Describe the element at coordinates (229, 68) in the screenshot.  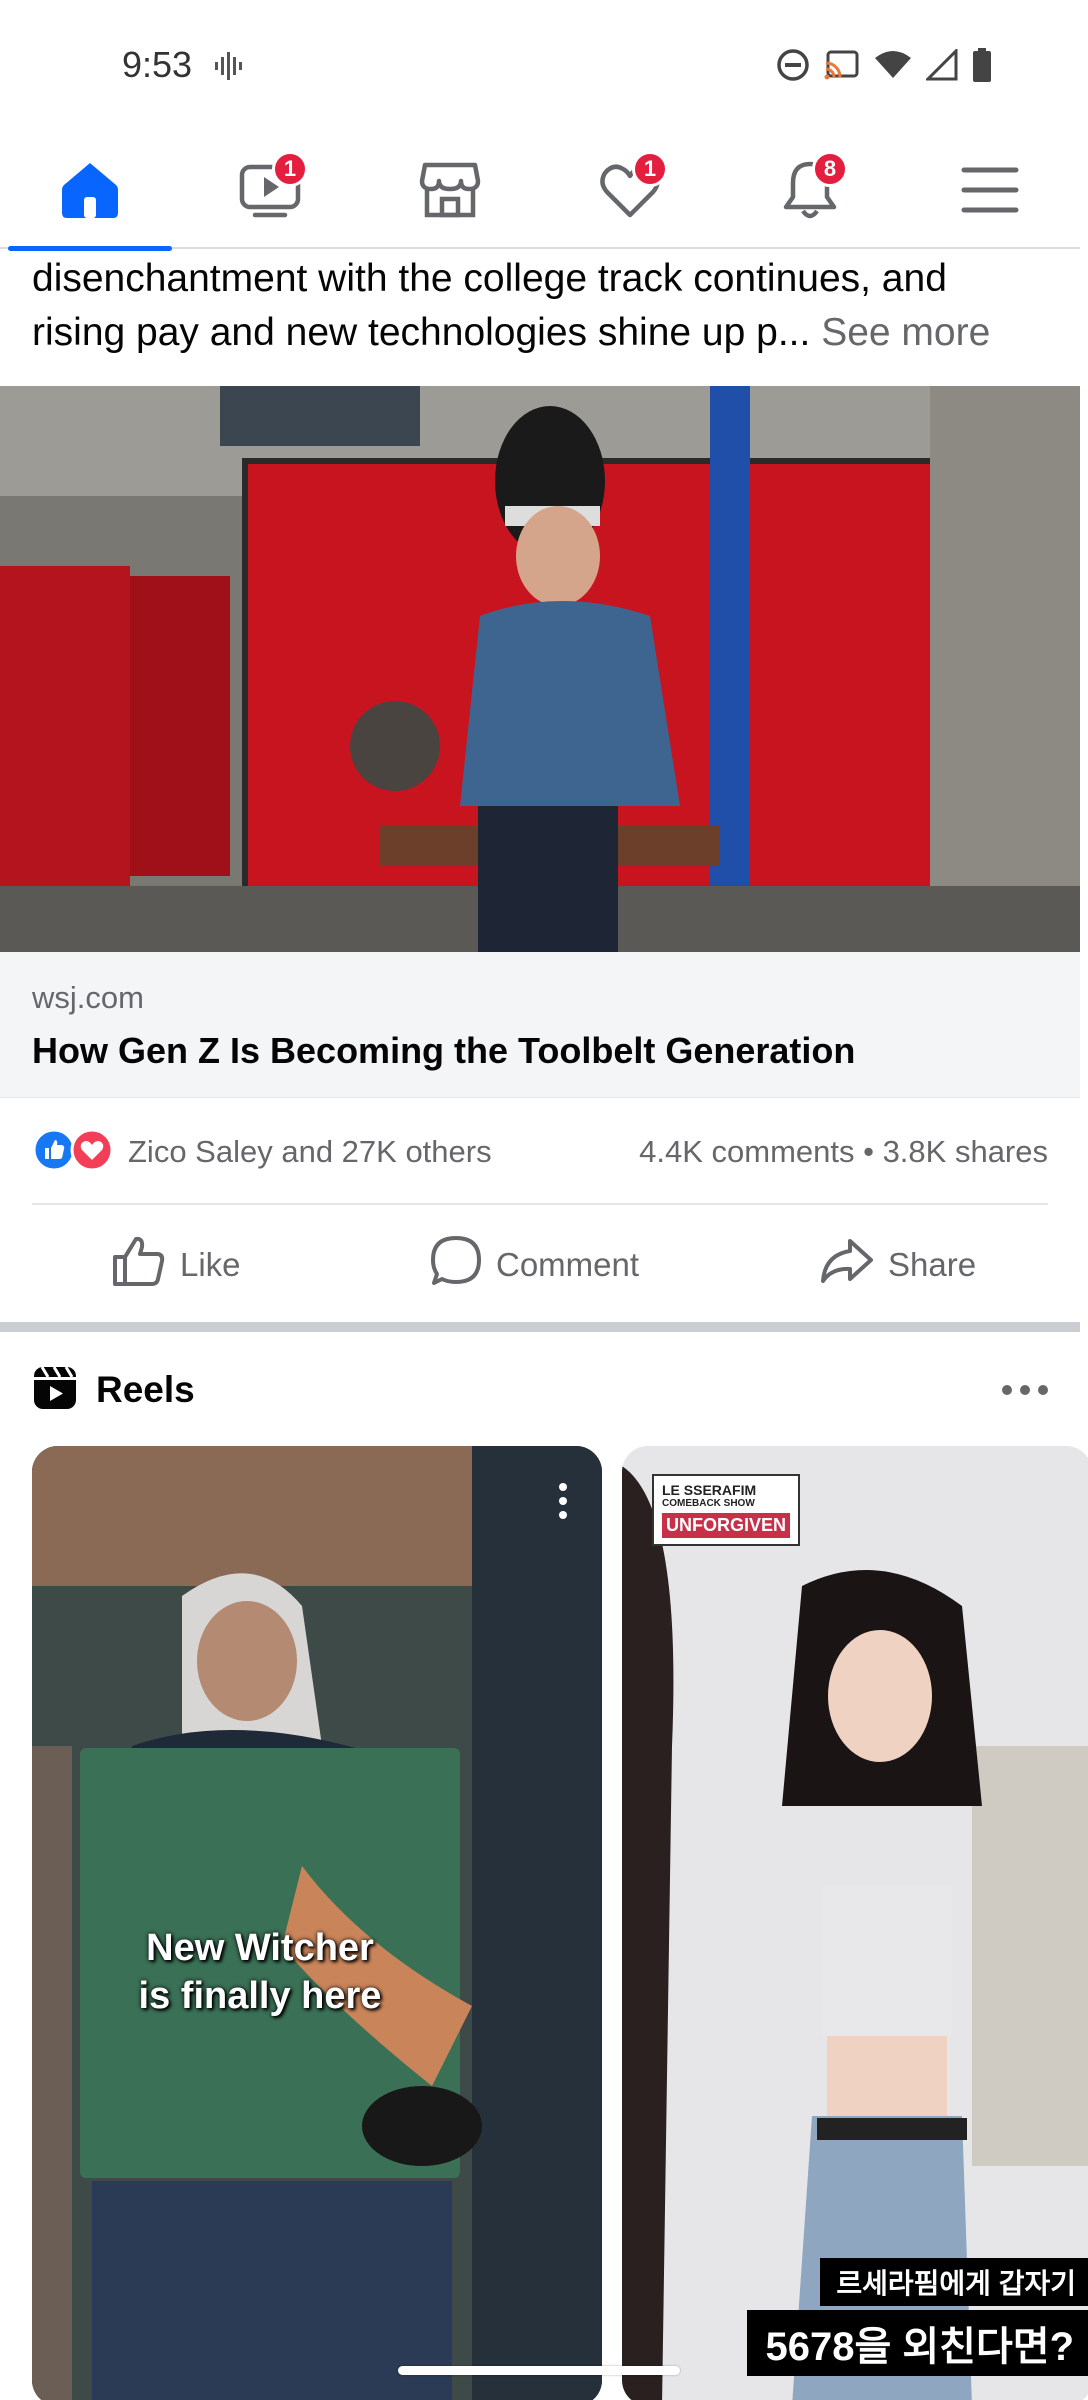
I see `vibrate-icon` at that location.